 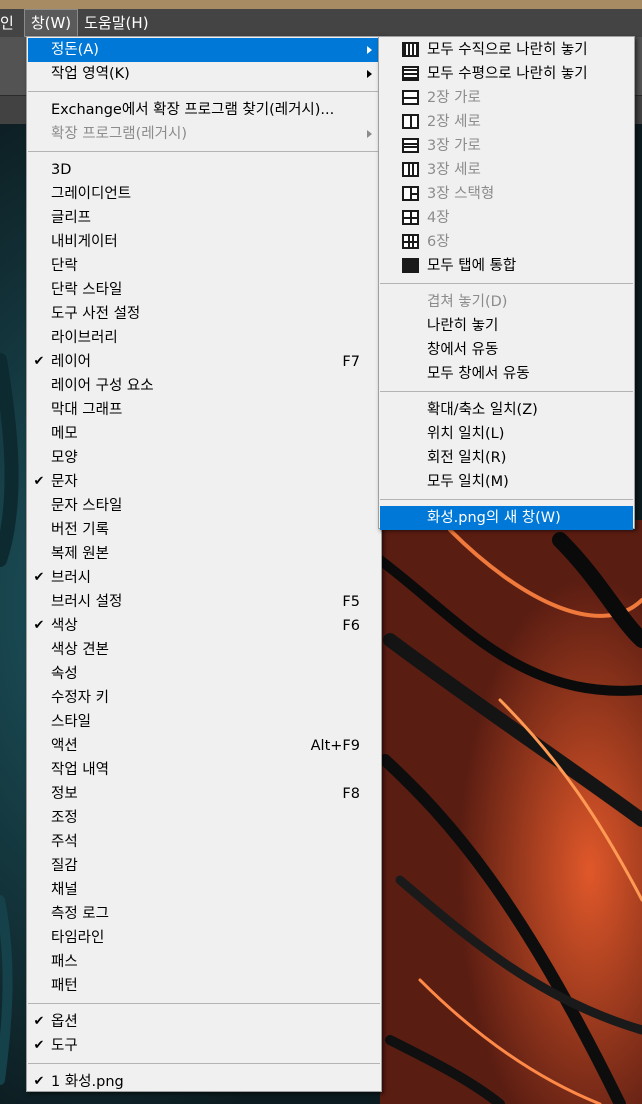 I want to click on menu-item-label: 정돈(A), so click(x=75, y=50).